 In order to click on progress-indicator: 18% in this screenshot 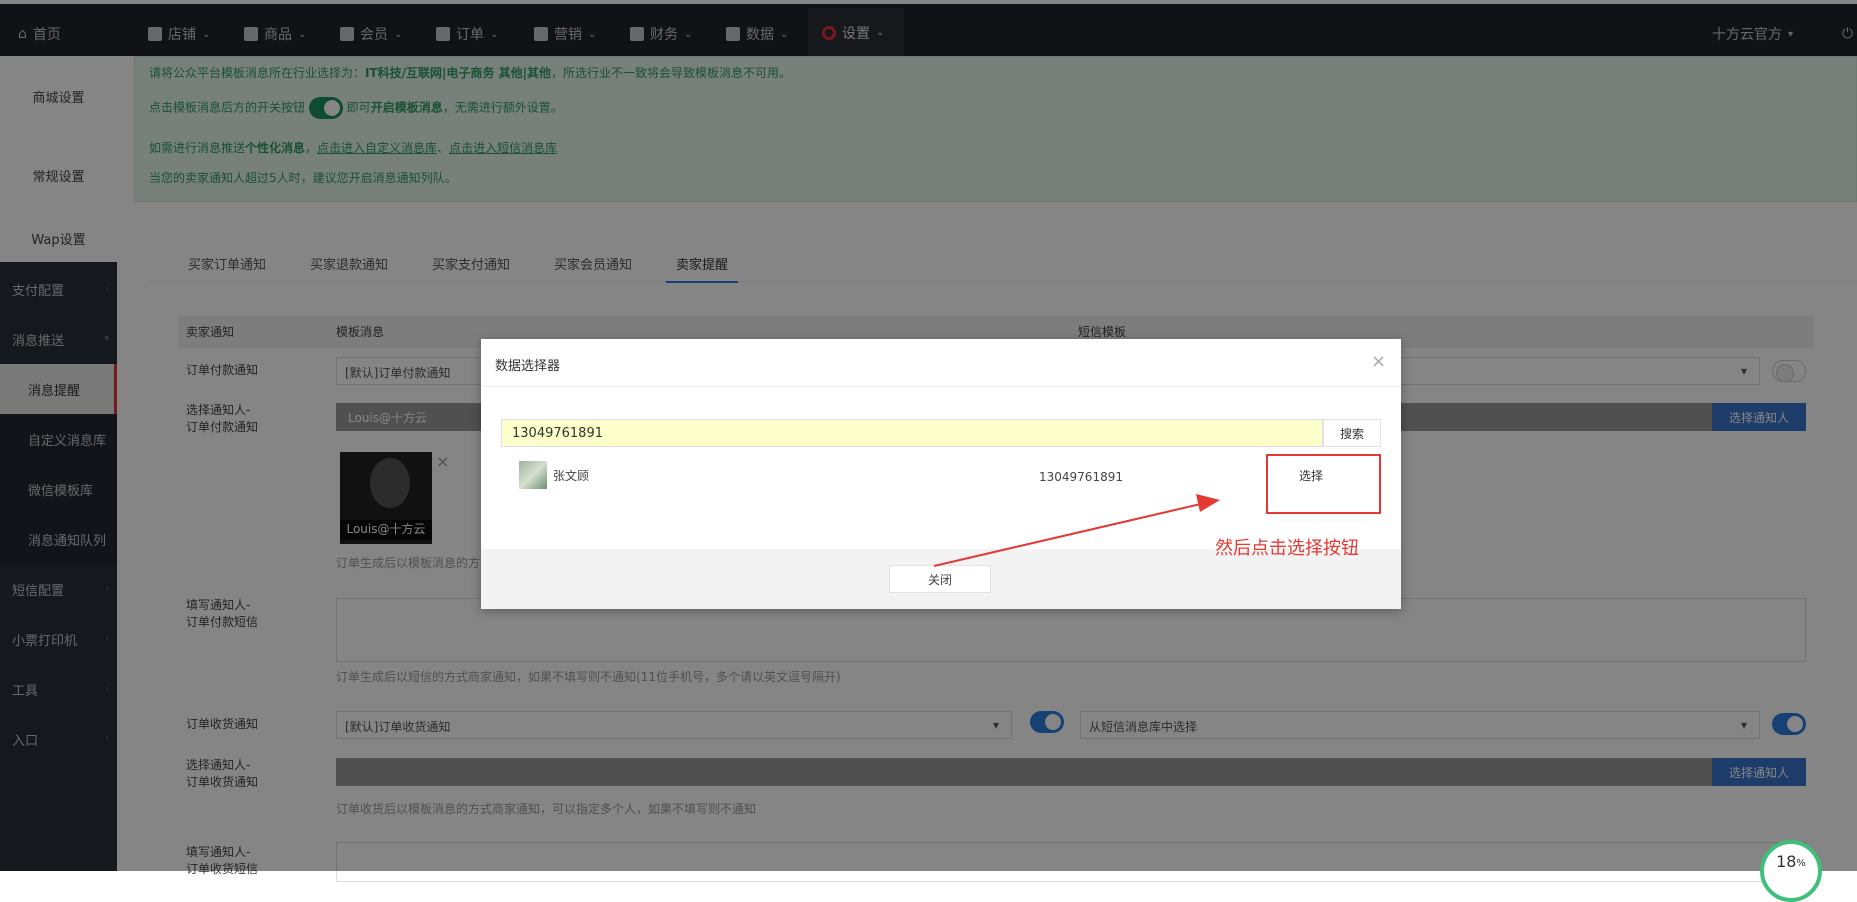, I will do `click(1791, 871)`.